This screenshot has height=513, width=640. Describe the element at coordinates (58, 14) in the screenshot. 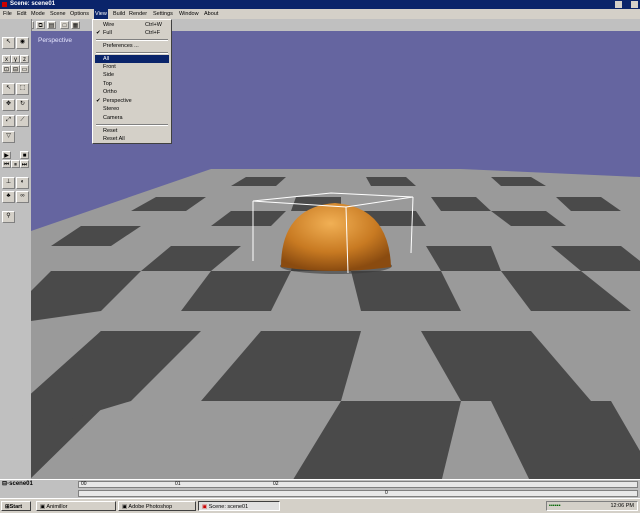

I see `menu-scene: Scene` at that location.